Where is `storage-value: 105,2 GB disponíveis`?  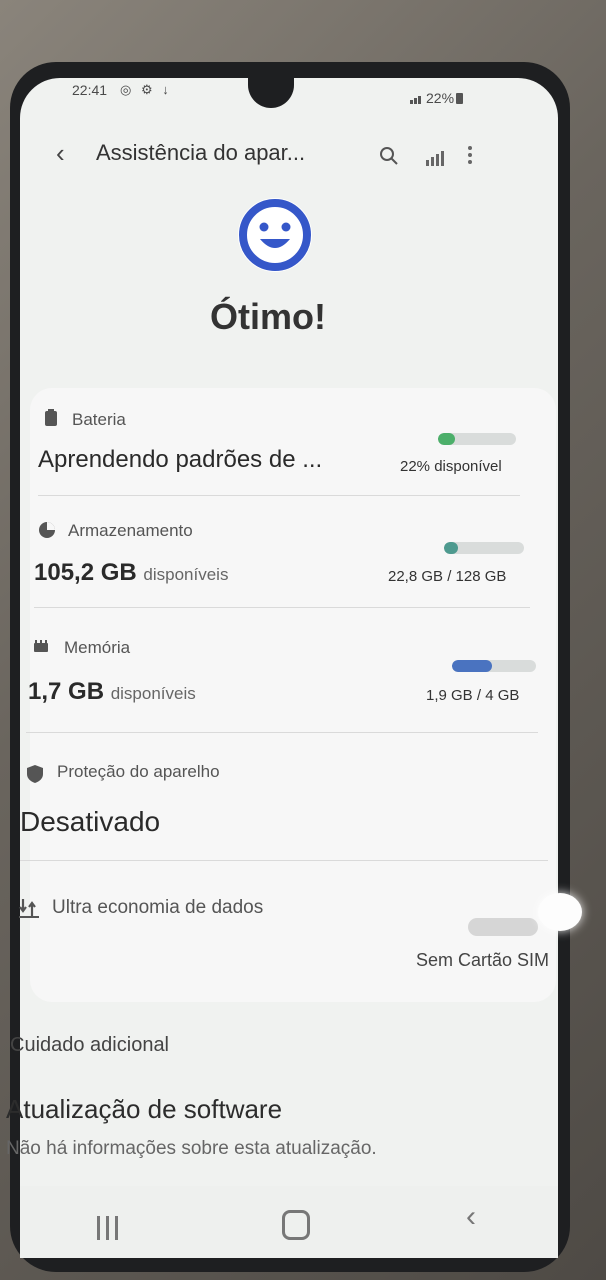
storage-value: 105,2 GB disponíveis is located at coordinates (131, 573).